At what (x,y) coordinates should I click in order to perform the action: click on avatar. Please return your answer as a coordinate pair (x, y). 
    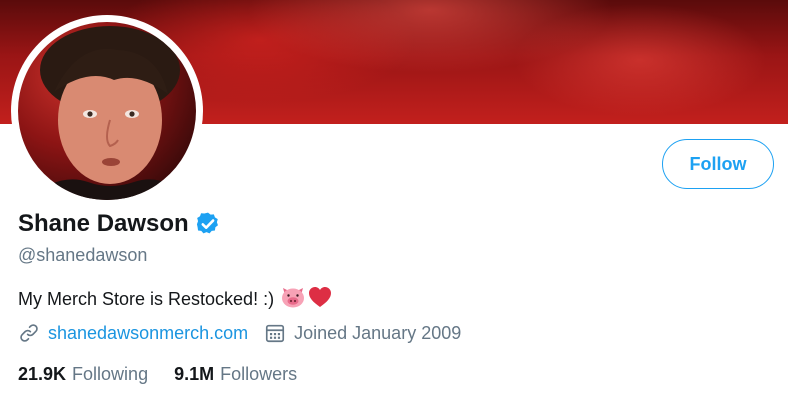
    Looking at the image, I should click on (107, 111).